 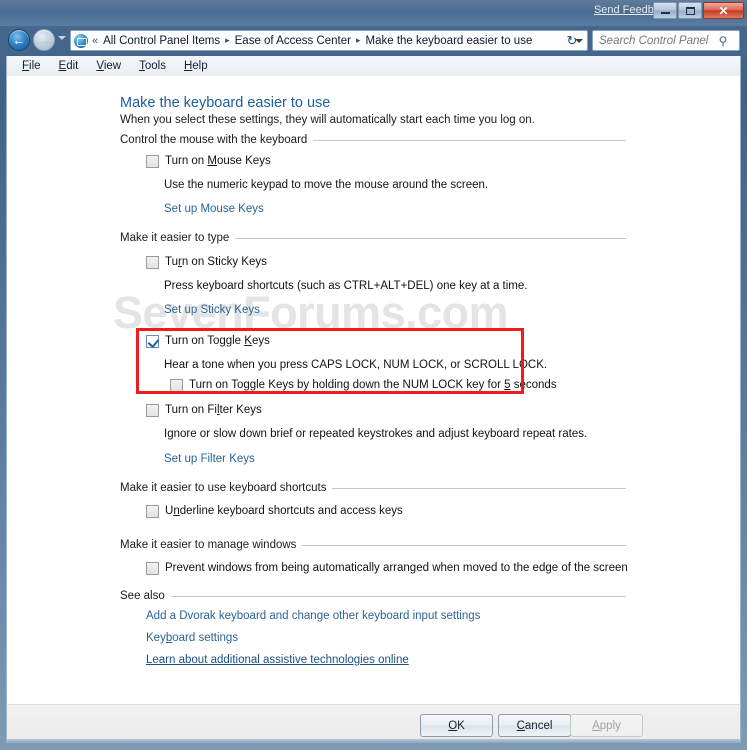 I want to click on maximize-icon, so click(x=690, y=10).